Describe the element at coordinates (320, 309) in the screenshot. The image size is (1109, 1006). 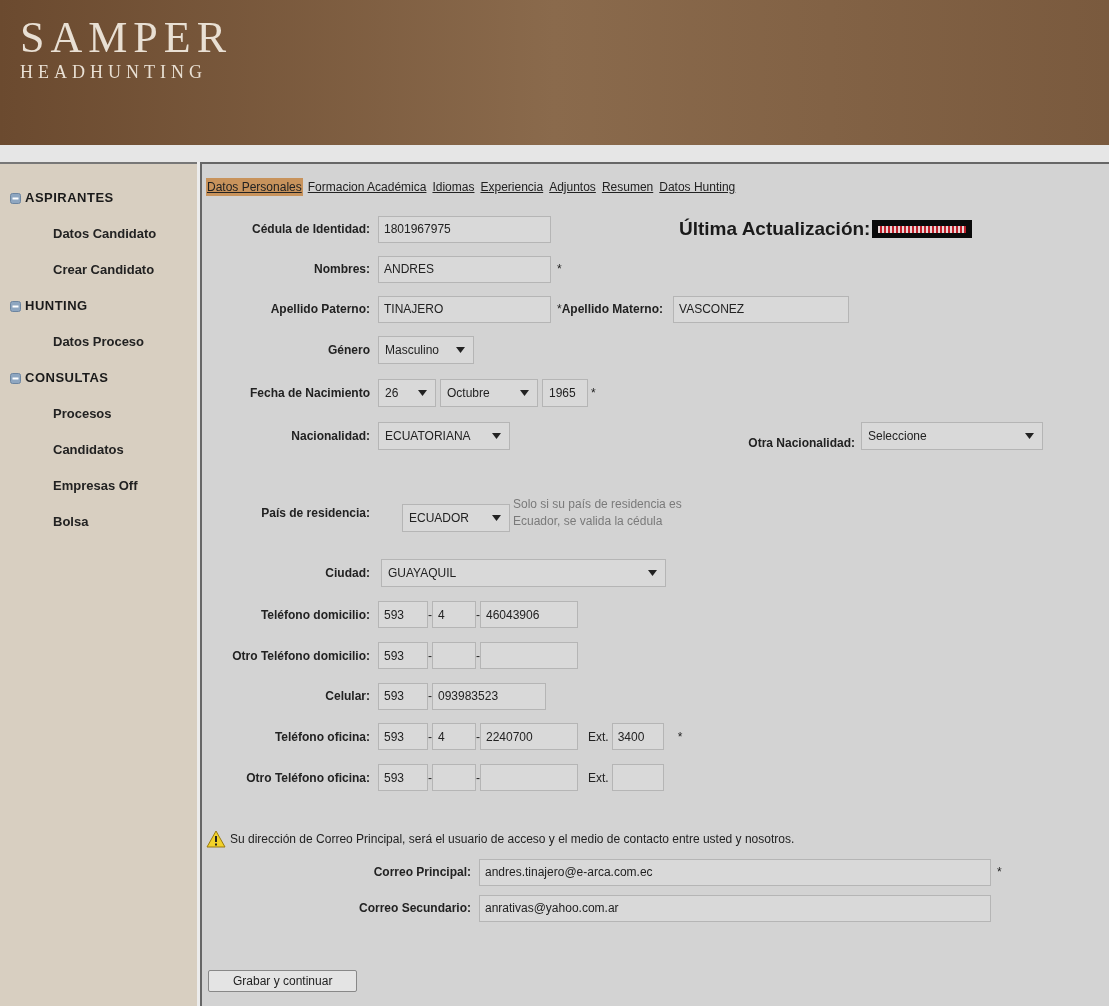
I see `field-label: Apellido Paterno:` at that location.